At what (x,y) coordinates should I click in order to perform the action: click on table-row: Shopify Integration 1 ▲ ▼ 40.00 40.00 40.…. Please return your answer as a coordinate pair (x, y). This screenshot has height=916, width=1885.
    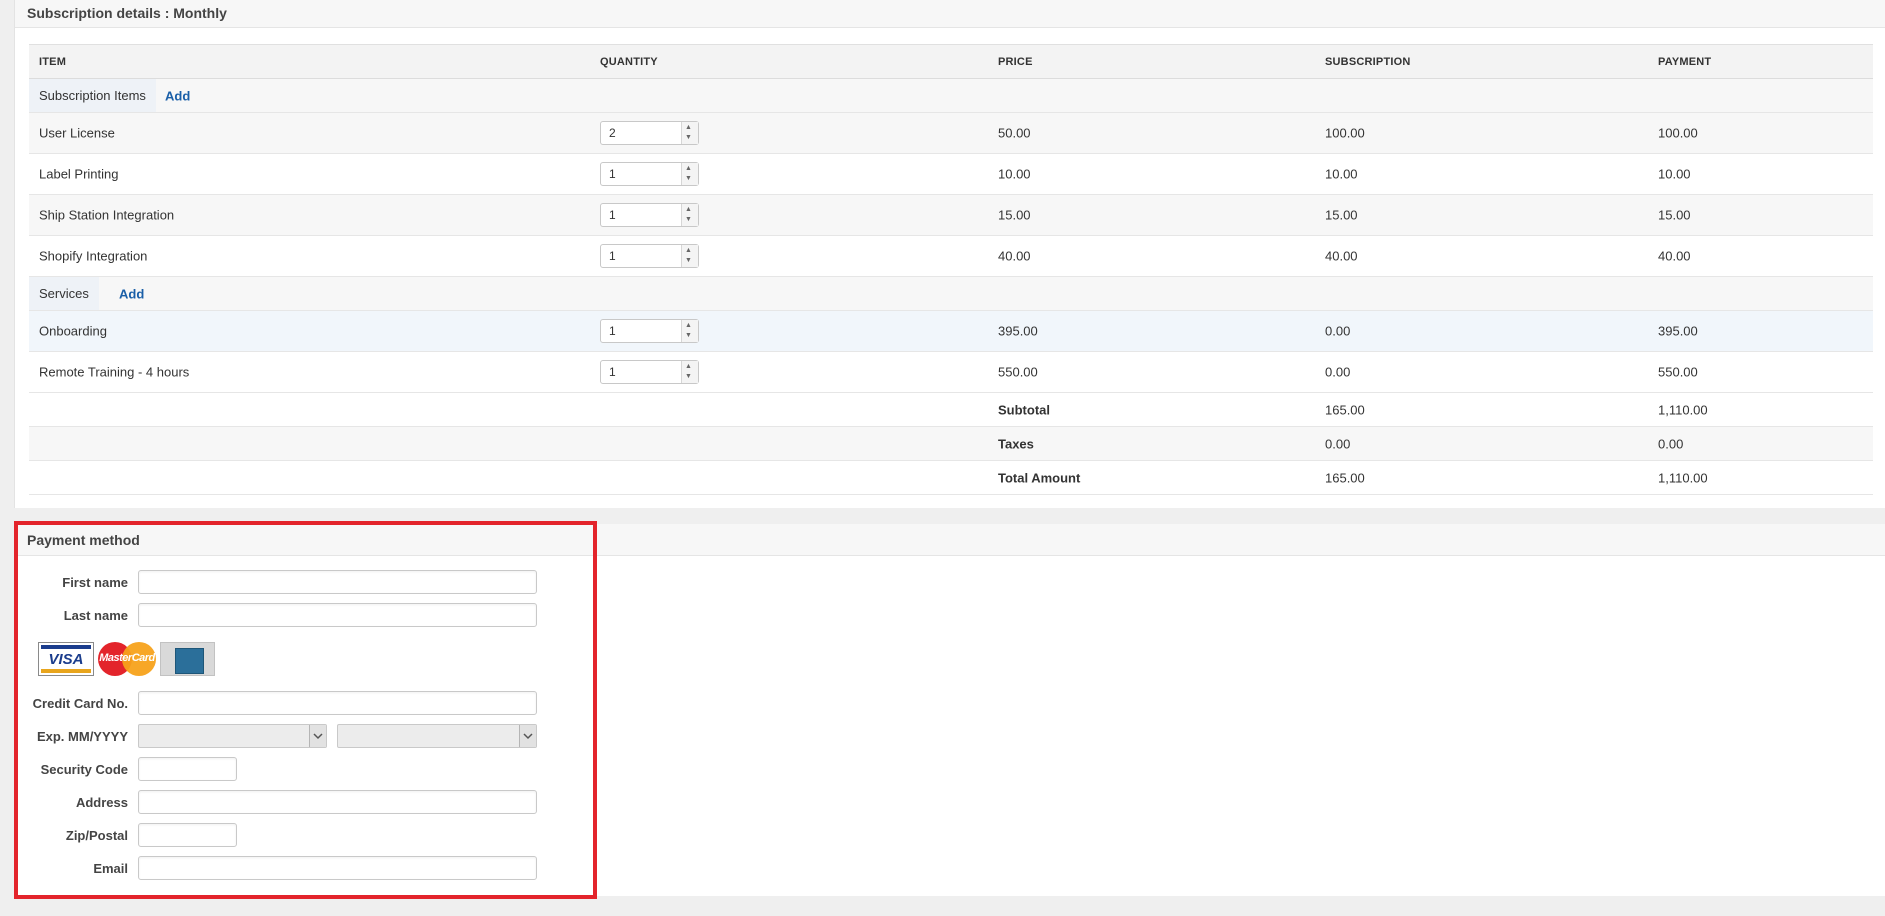
    Looking at the image, I should click on (951, 256).